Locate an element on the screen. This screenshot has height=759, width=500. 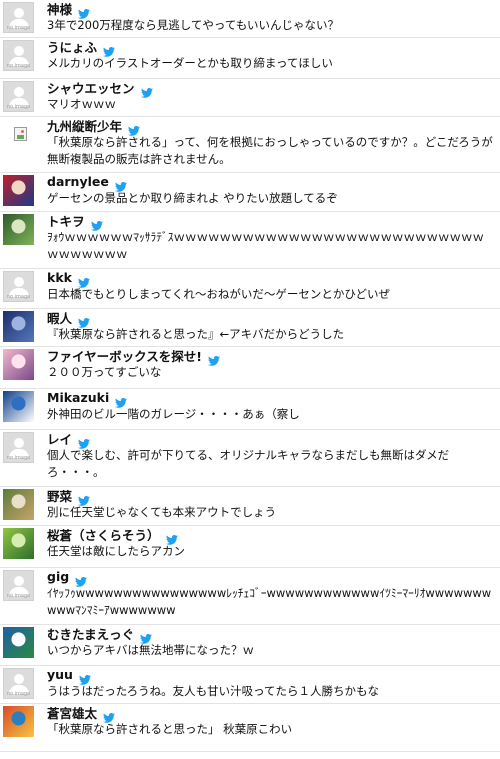
tweet-text: 3年で200万程度なら見逃してやってもいいんじゃない？ is located at coordinates (193, 25).